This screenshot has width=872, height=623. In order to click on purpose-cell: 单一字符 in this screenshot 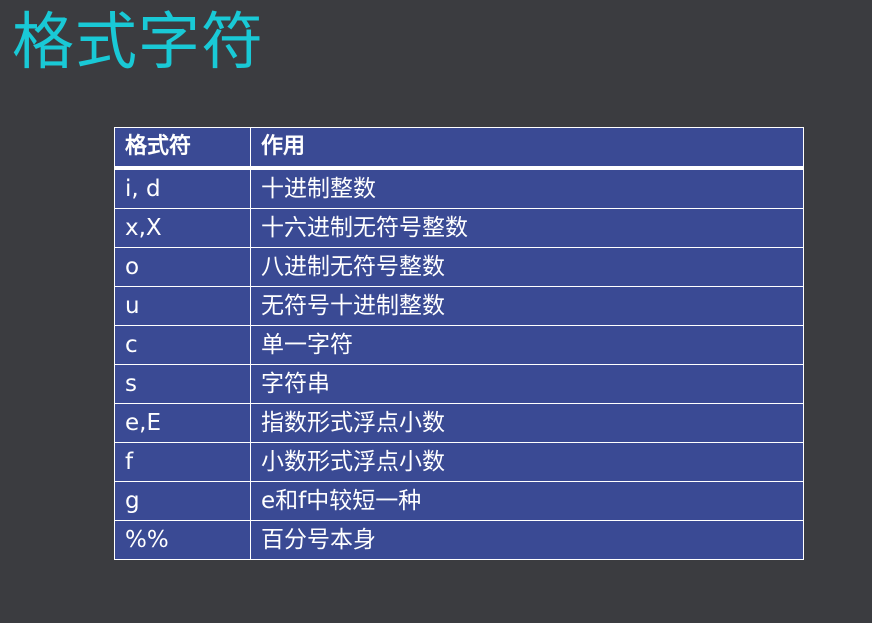, I will do `click(527, 345)`.